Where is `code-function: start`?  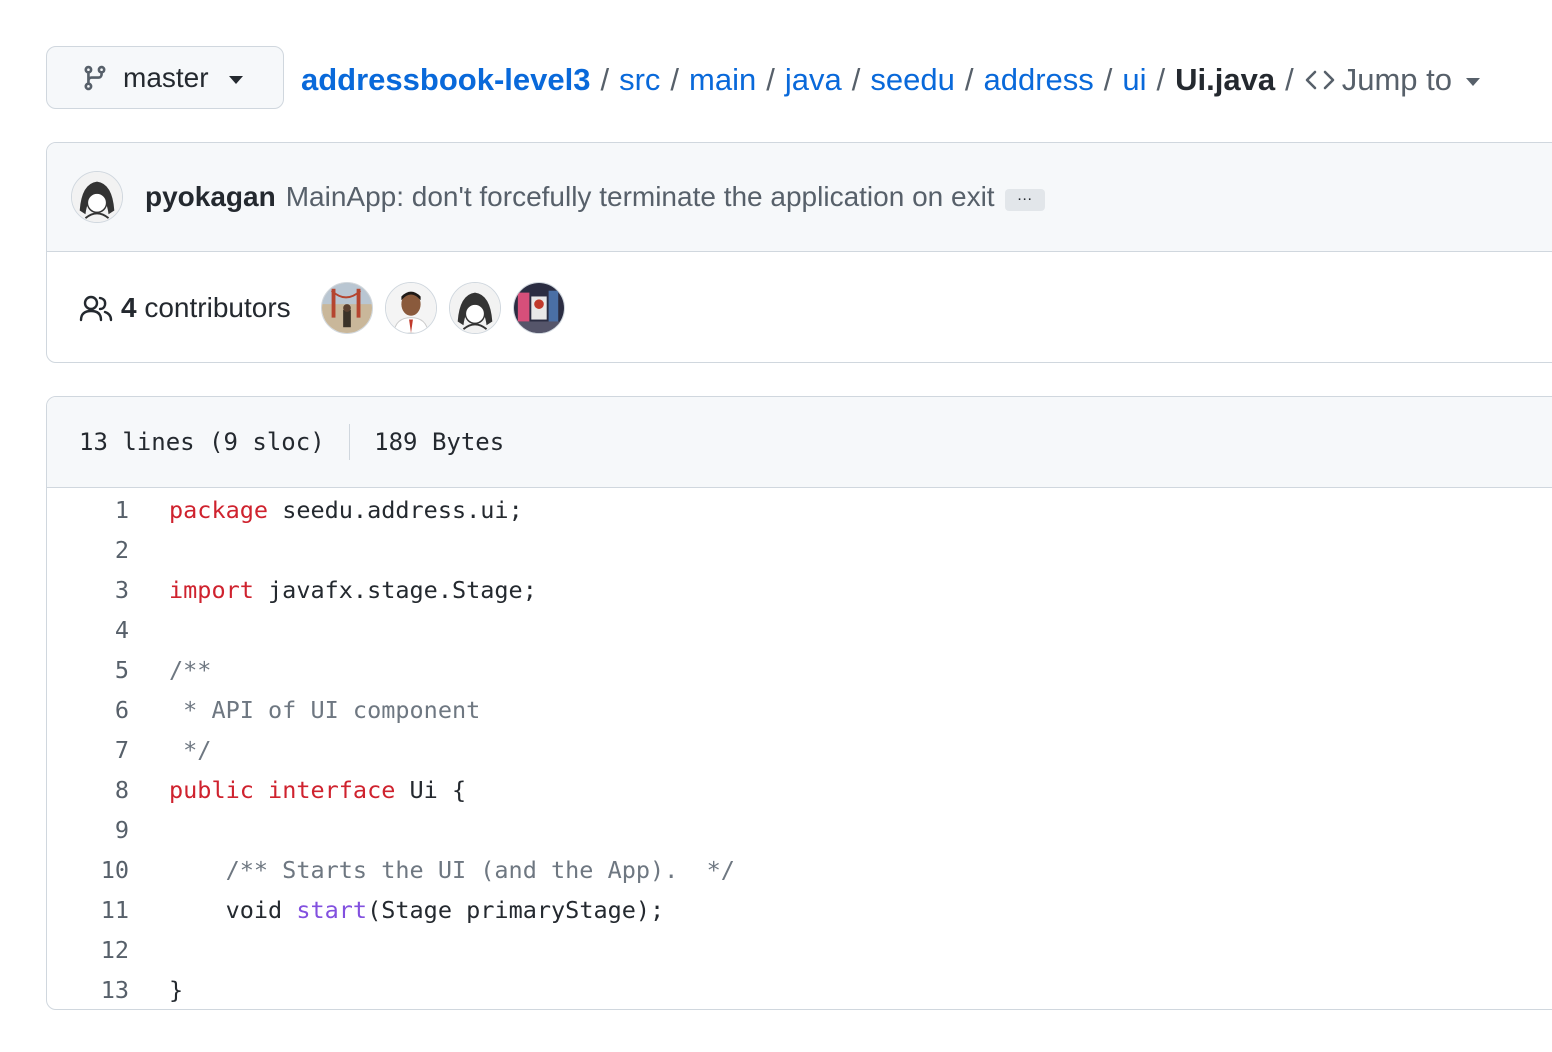
code-function: start is located at coordinates (332, 910).